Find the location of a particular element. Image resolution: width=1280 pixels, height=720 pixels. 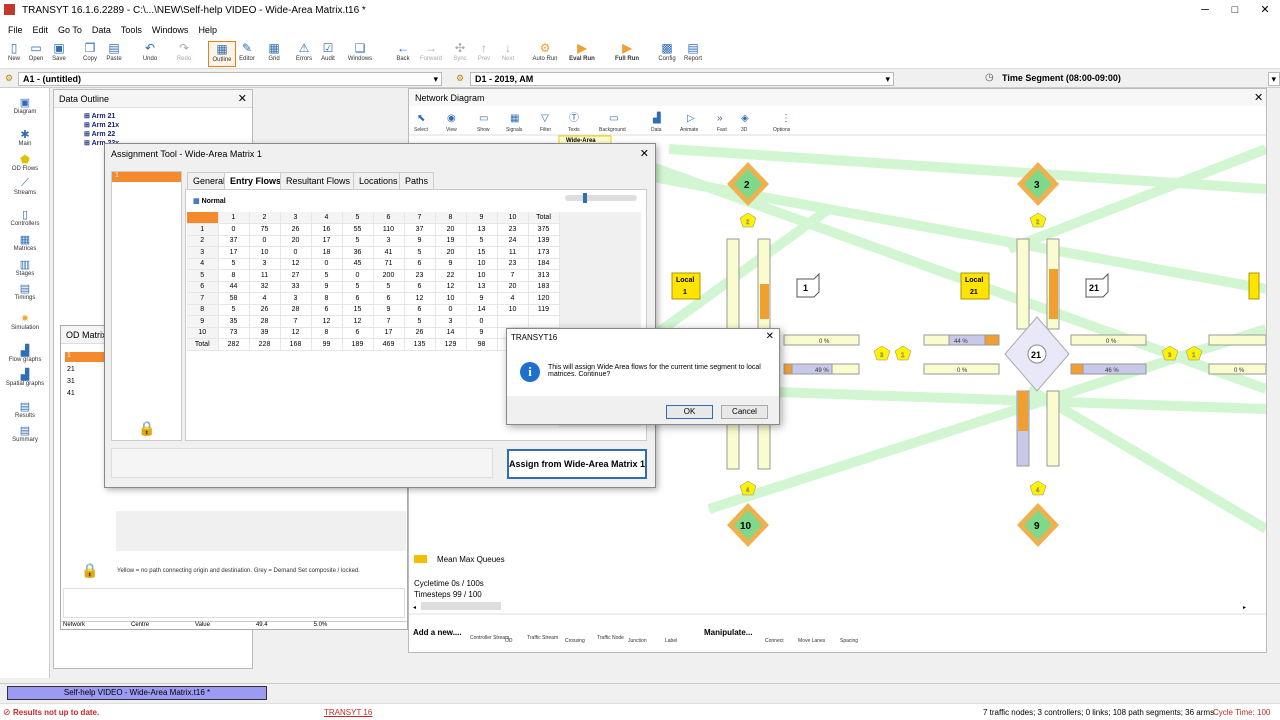

maximize-button: □ is located at coordinates (1235, 10).